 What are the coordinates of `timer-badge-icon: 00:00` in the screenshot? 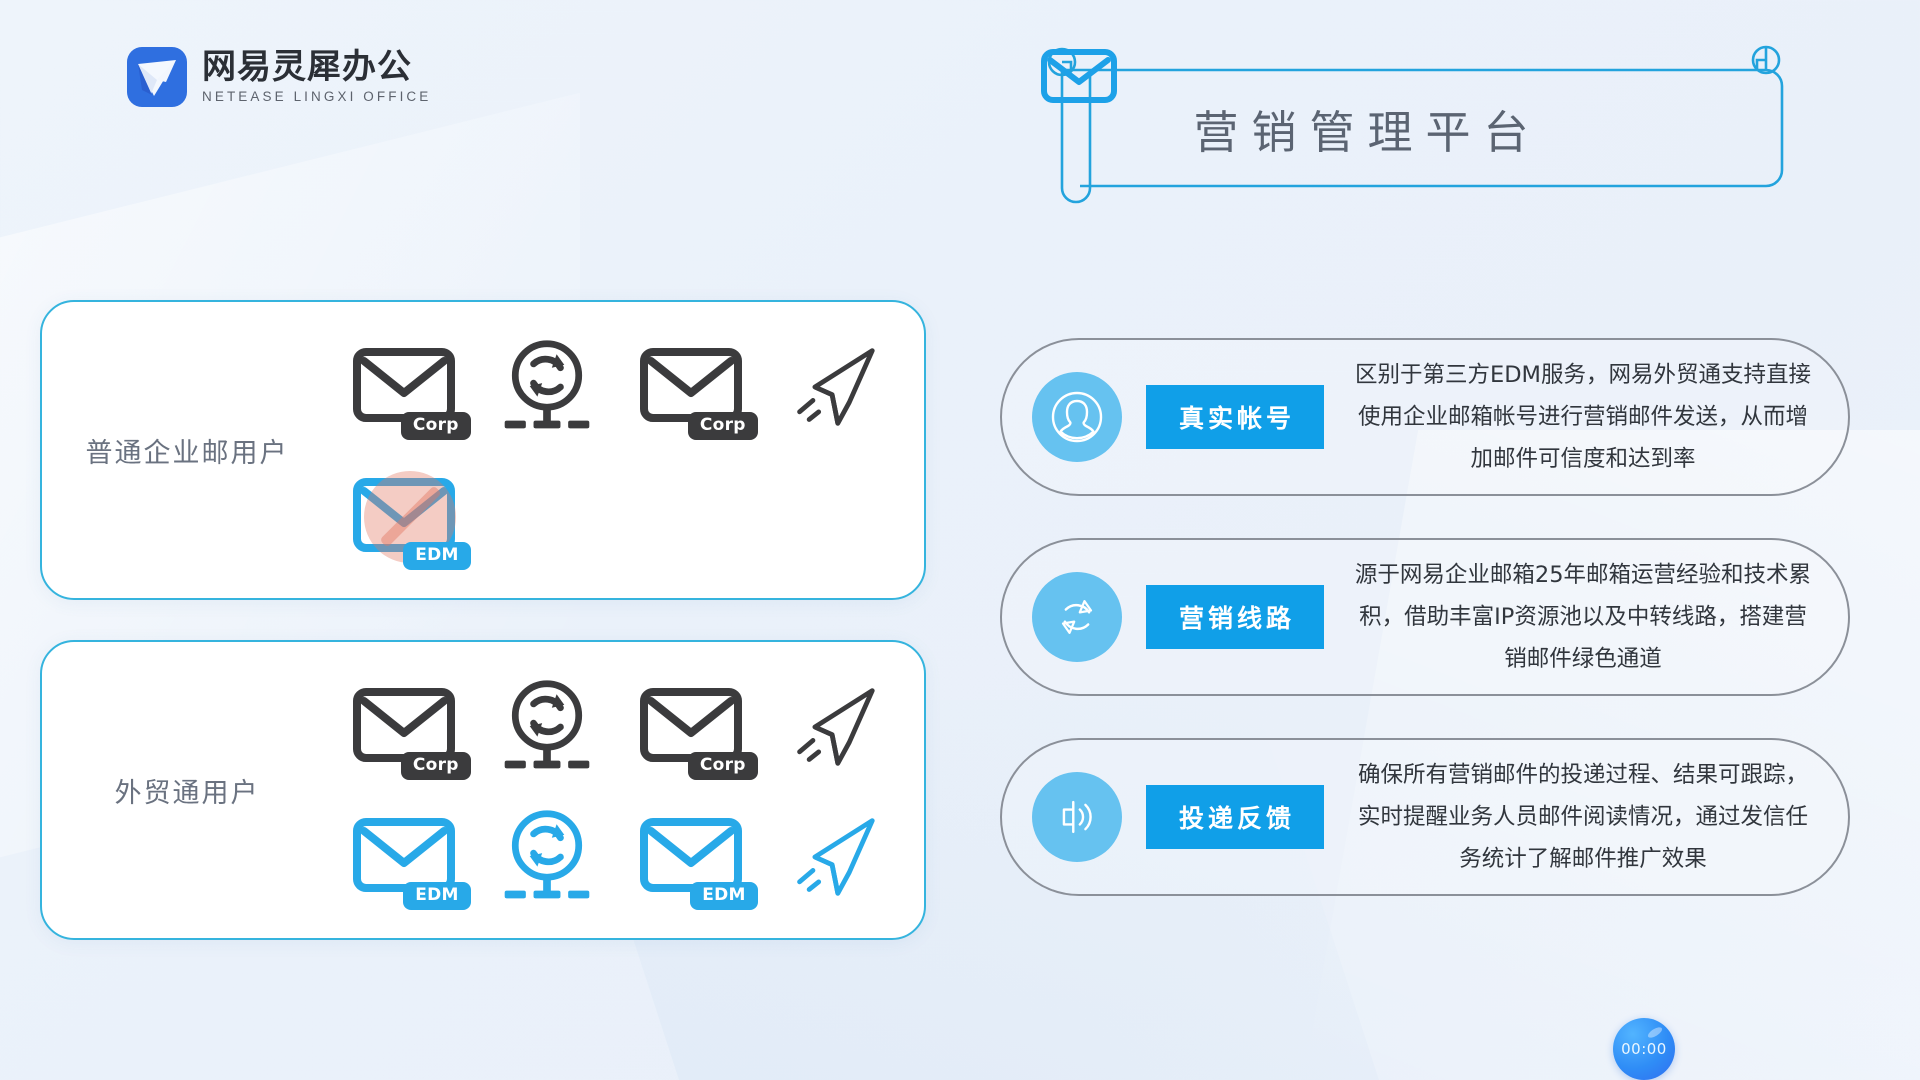 It's located at (1644, 1049).